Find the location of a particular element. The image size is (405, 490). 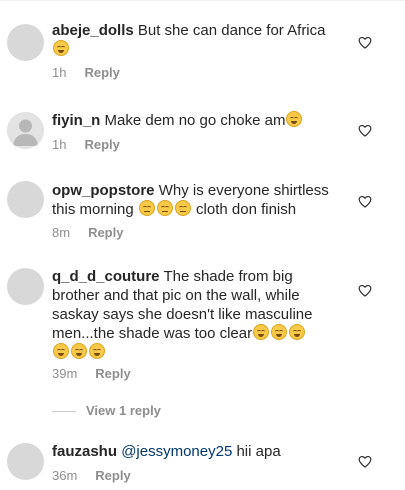

comment-body: Make dem no go choke am is located at coordinates (195, 120).